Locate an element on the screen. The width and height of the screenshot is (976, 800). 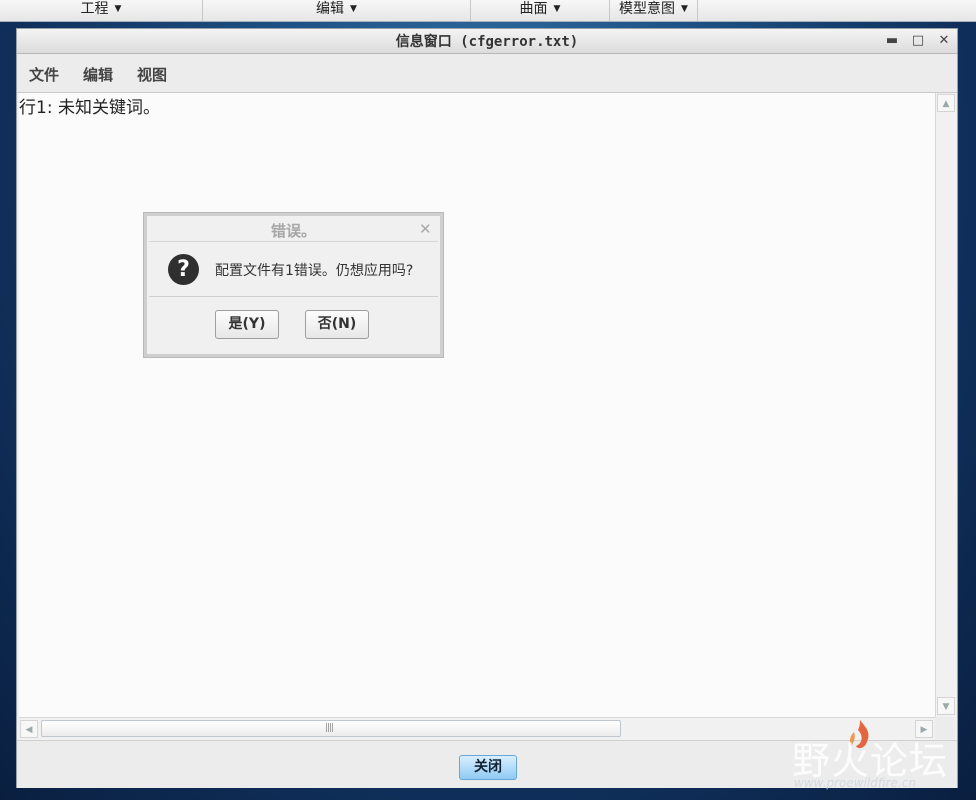
minimize-icon: ▬ is located at coordinates (892, 41).